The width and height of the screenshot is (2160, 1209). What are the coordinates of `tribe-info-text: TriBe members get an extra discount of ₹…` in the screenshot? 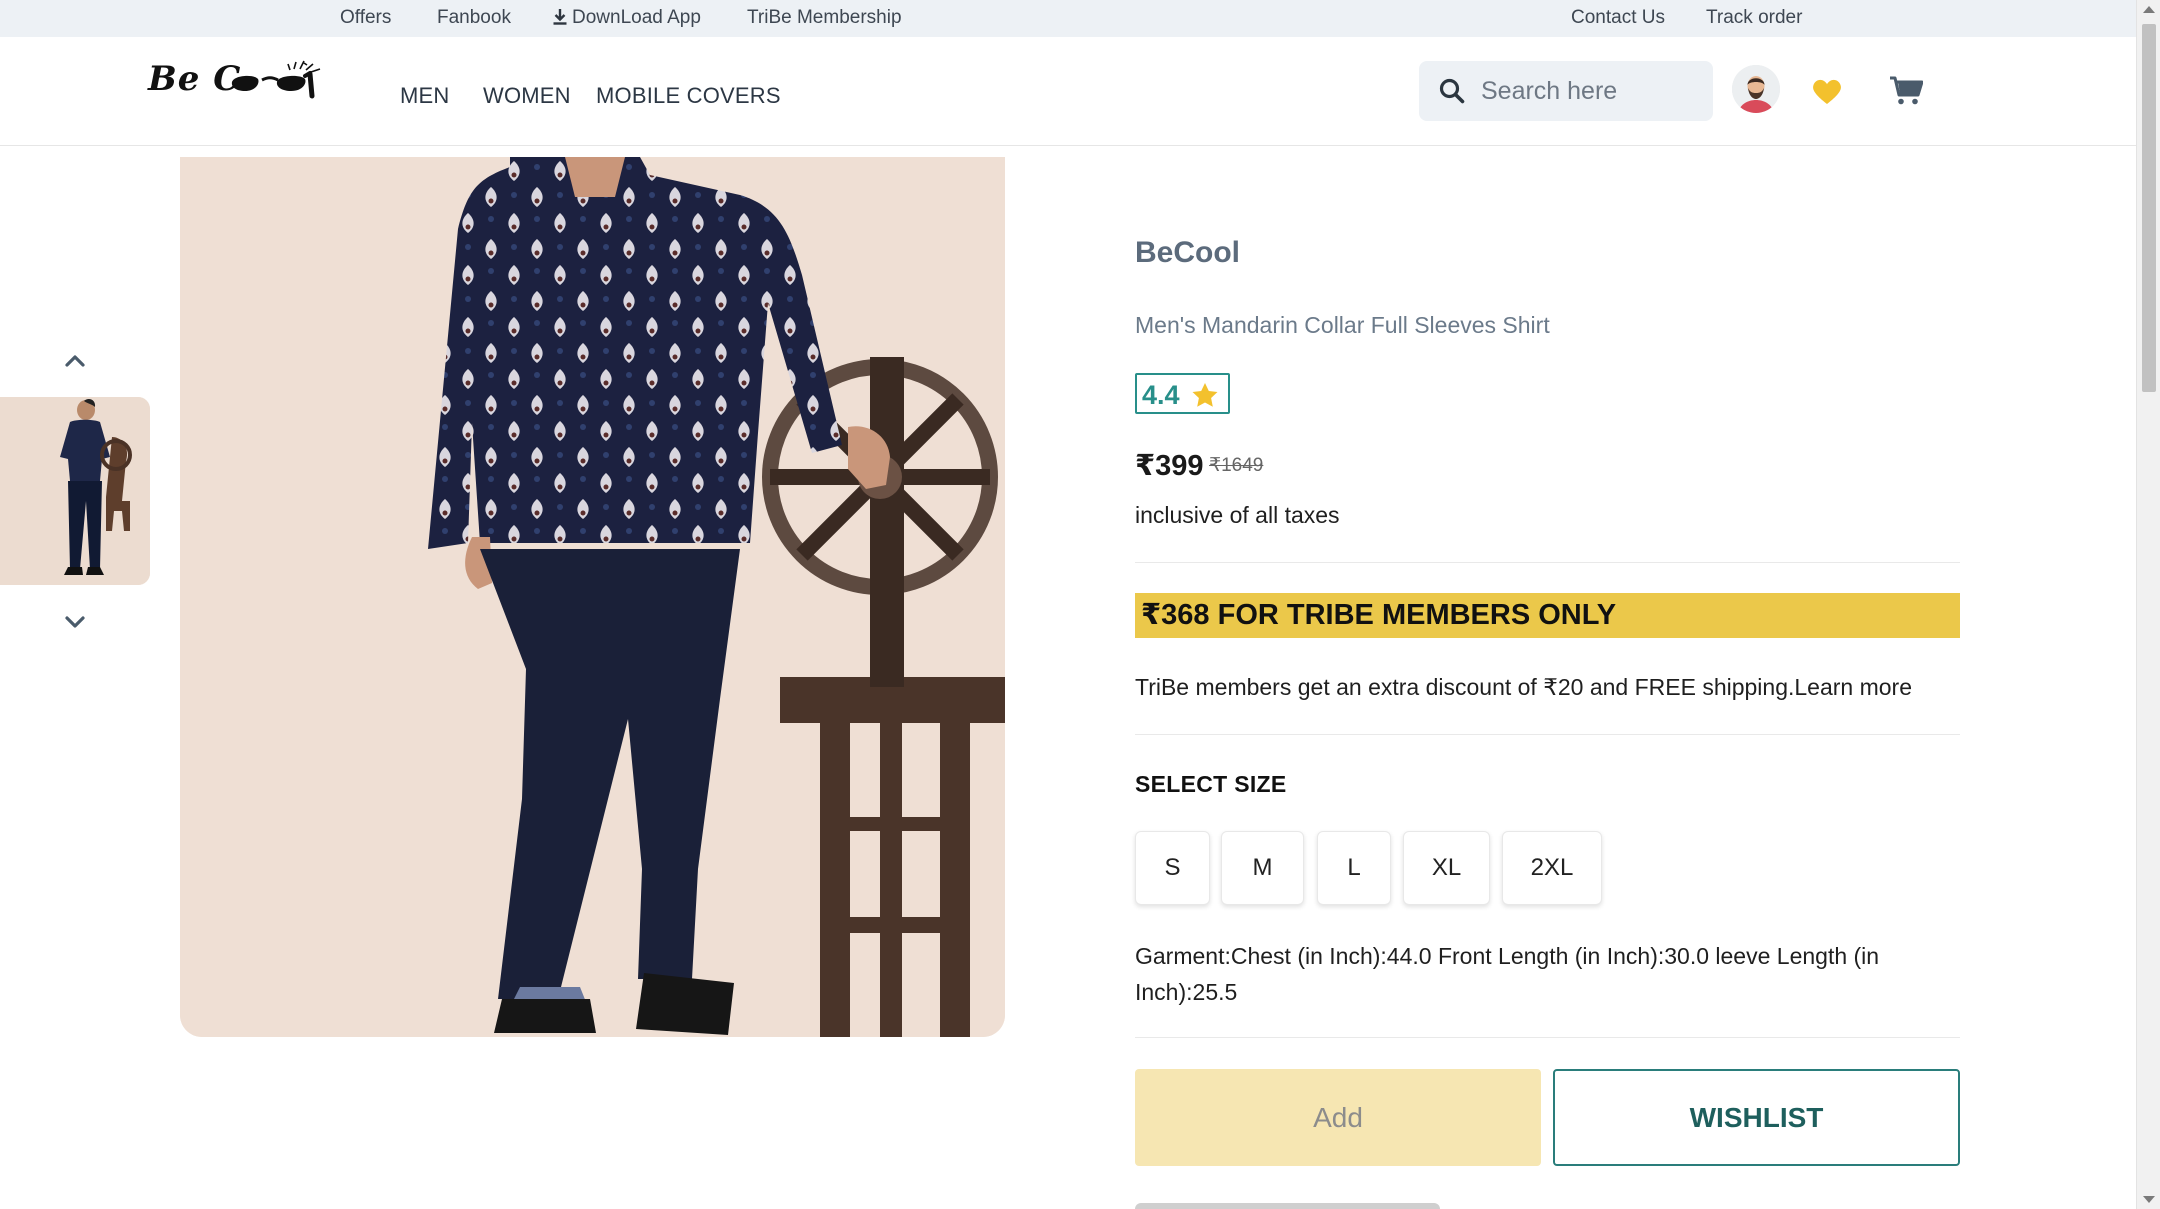 It's located at (1523, 687).